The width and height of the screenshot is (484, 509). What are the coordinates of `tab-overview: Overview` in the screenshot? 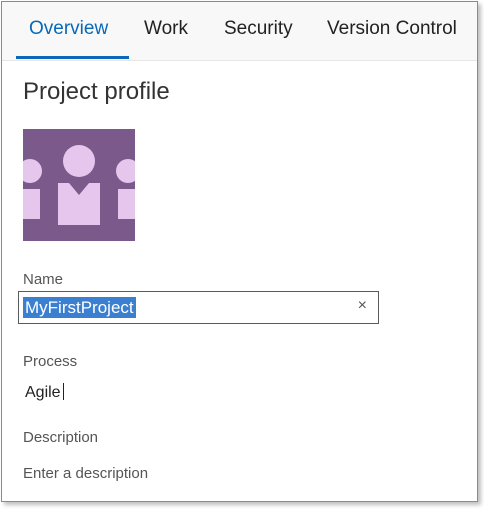 It's located at (68, 29).